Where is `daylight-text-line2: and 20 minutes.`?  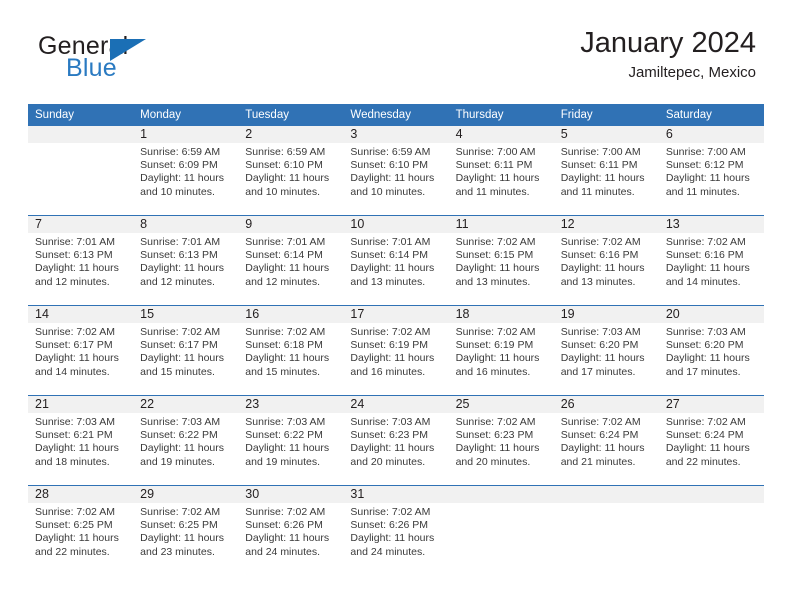
daylight-text-line2: and 20 minutes. is located at coordinates (493, 461).